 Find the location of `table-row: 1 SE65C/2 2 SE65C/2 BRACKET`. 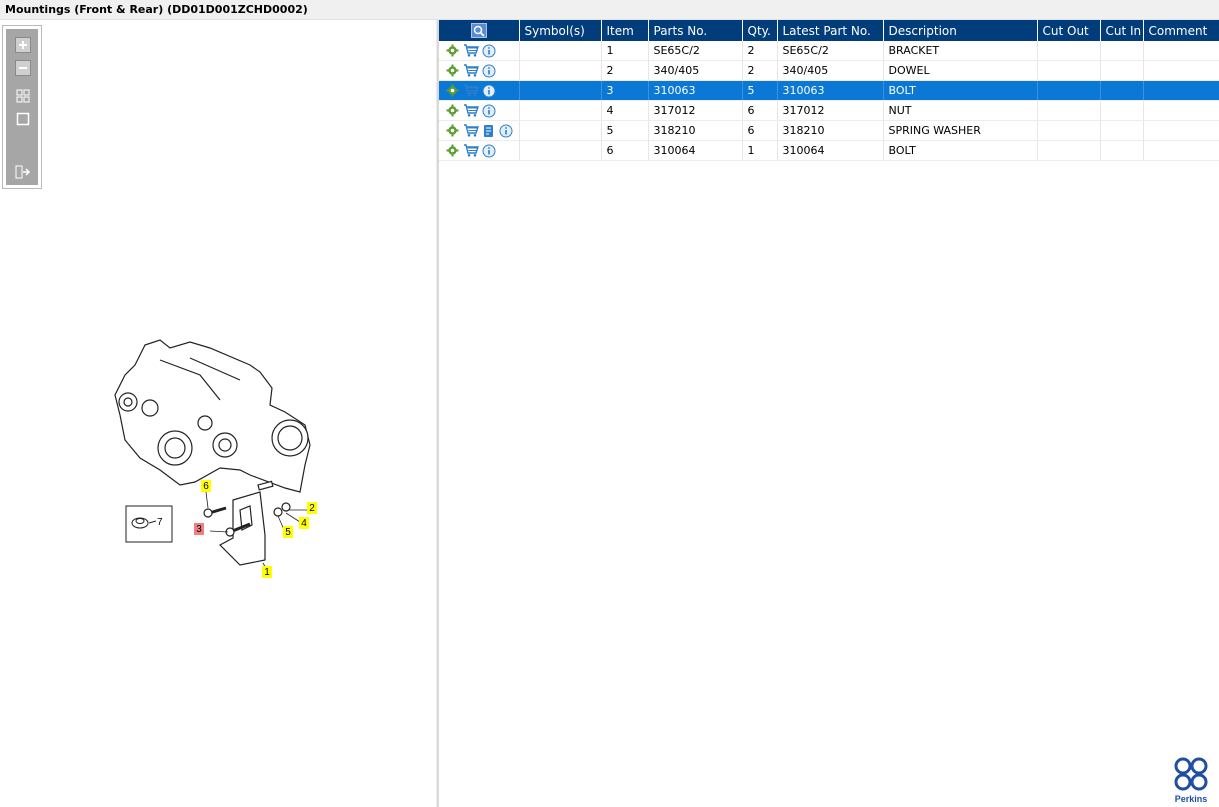

table-row: 1 SE65C/2 2 SE65C/2 BRACKET is located at coordinates (829, 51).